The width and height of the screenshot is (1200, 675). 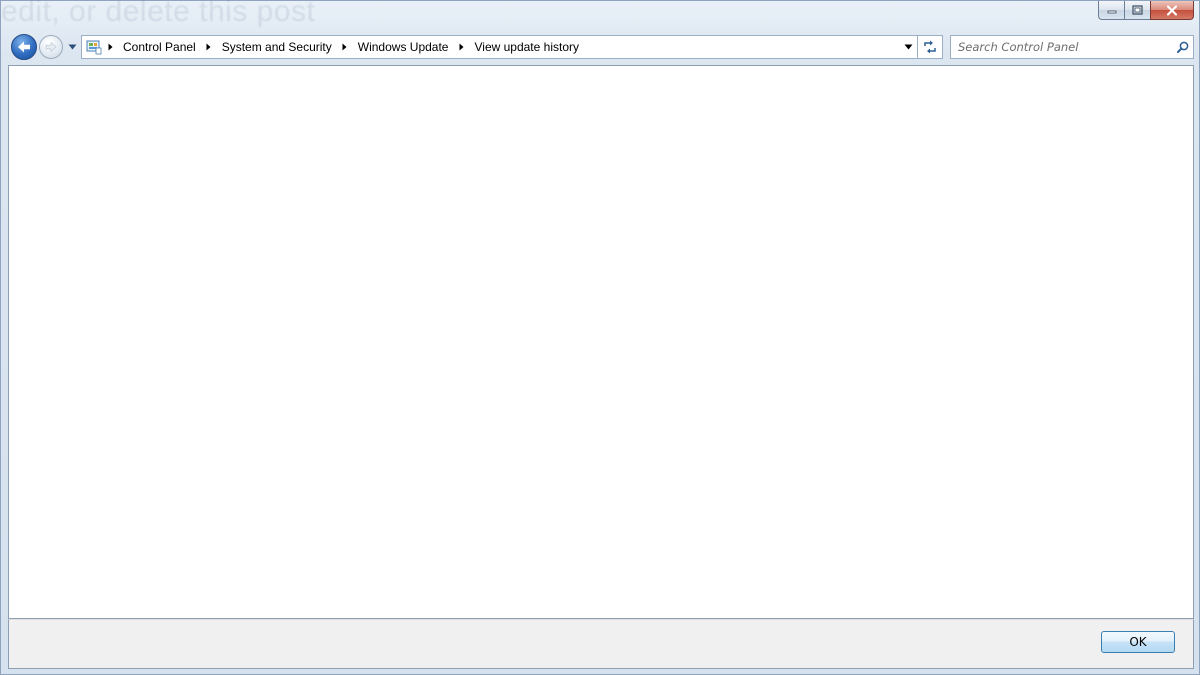 I want to click on close-button, so click(x=1172, y=10).